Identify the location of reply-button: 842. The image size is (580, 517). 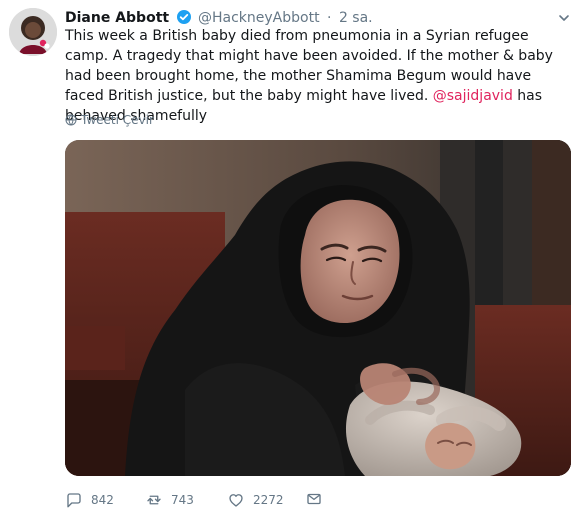
(89, 500).